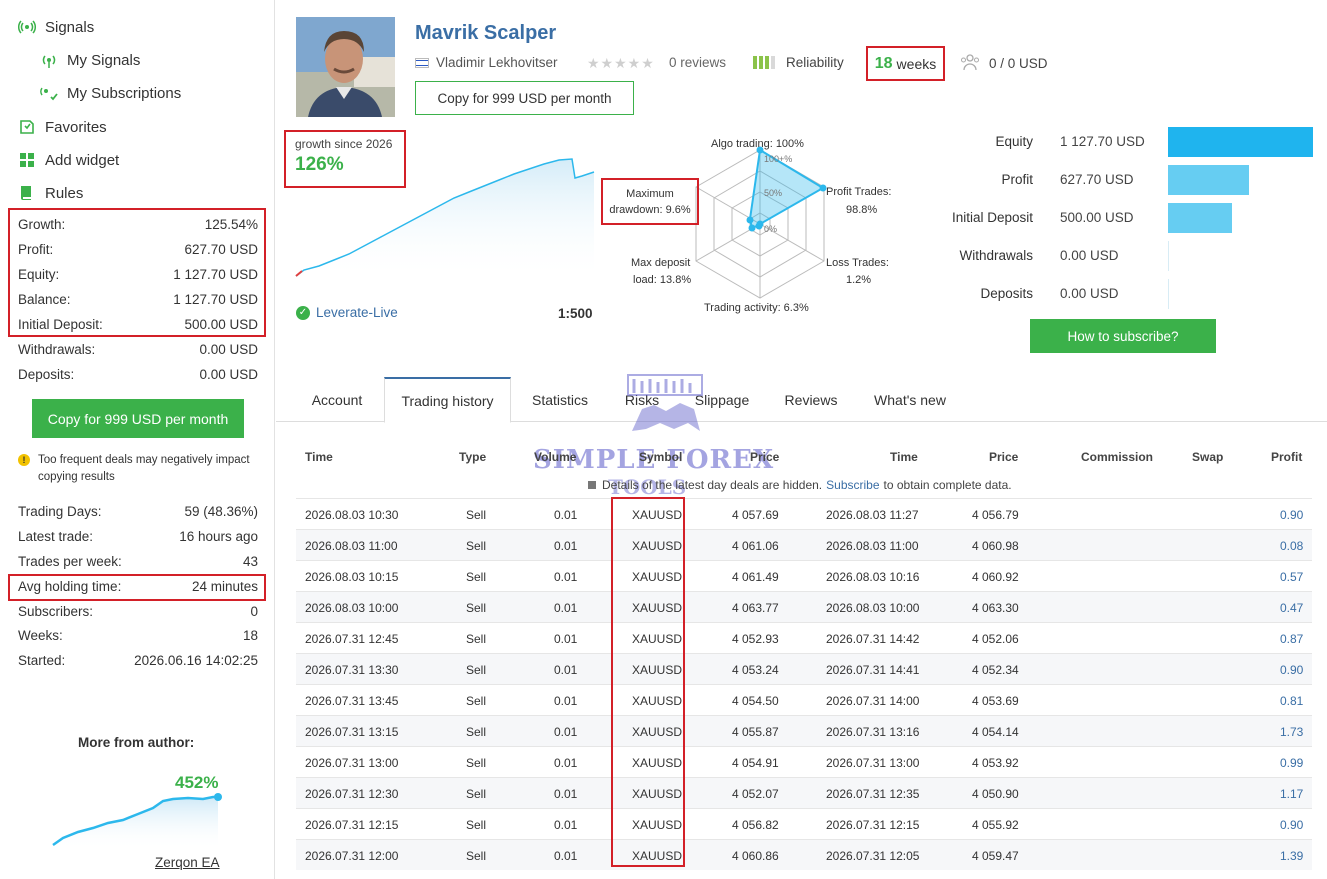  I want to click on drawdown-highlight: Maximum drawdown: 9.6%, so click(650, 201).